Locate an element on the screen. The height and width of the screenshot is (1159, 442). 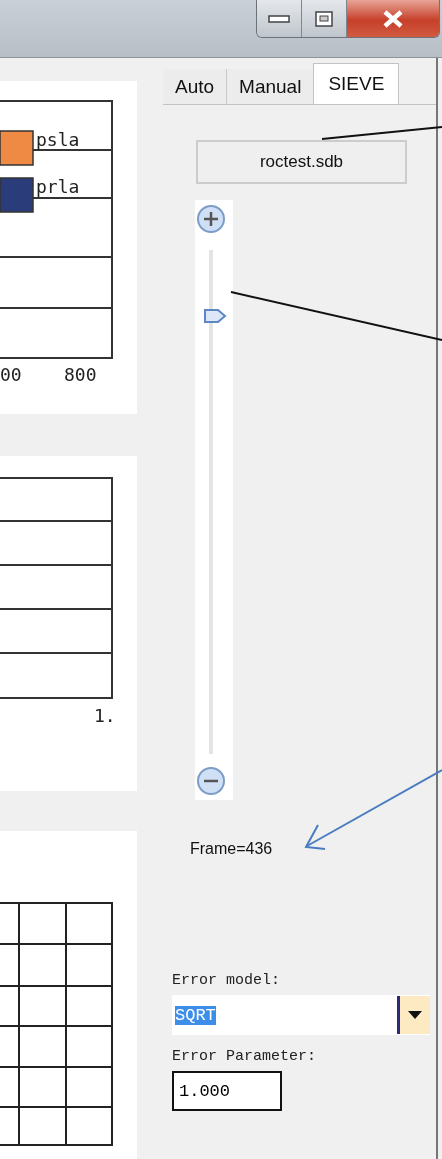
frame-label: Frame=436 is located at coordinates (231, 849).